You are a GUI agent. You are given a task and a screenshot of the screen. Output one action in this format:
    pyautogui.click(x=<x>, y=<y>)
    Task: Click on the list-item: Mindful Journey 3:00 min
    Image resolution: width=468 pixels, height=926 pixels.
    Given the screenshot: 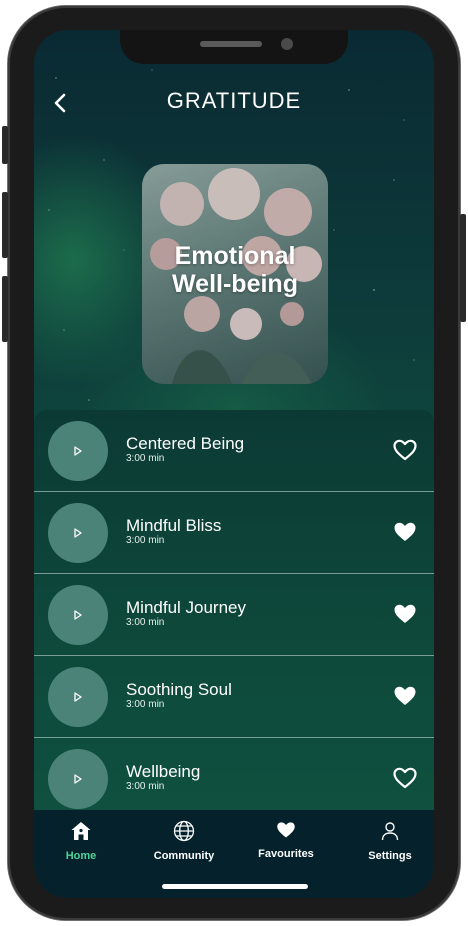 What is the action you would take?
    pyautogui.click(x=234, y=615)
    